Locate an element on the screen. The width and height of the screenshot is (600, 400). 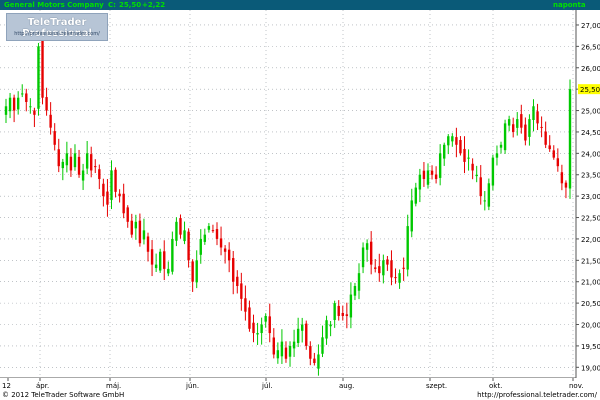
x-tick-label: nov. is located at coordinates (576, 386).